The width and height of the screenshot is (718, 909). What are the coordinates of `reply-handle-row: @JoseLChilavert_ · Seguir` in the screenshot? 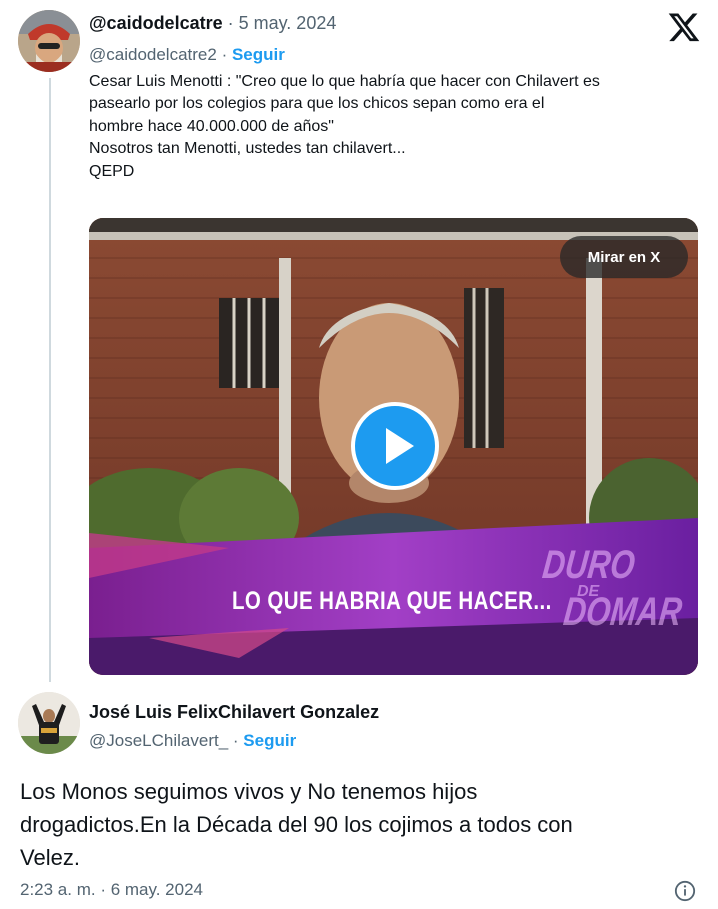 It's located at (193, 740).